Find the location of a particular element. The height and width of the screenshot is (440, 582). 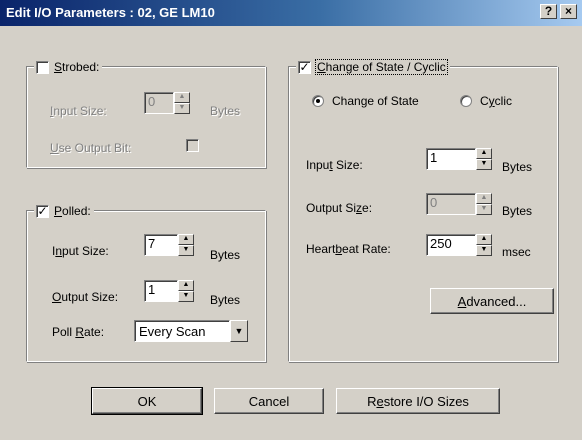

cos-legend: ✓ Change of State / Cyclic is located at coordinates (373, 67).